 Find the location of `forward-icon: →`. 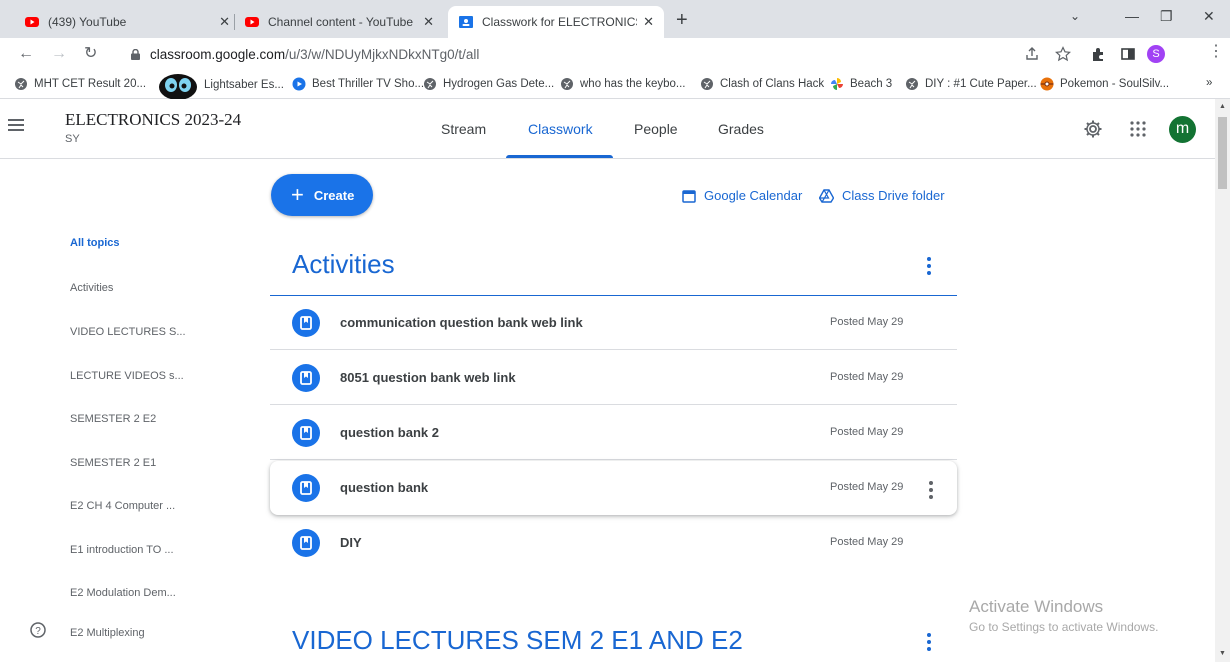

forward-icon: → is located at coordinates (59, 54).